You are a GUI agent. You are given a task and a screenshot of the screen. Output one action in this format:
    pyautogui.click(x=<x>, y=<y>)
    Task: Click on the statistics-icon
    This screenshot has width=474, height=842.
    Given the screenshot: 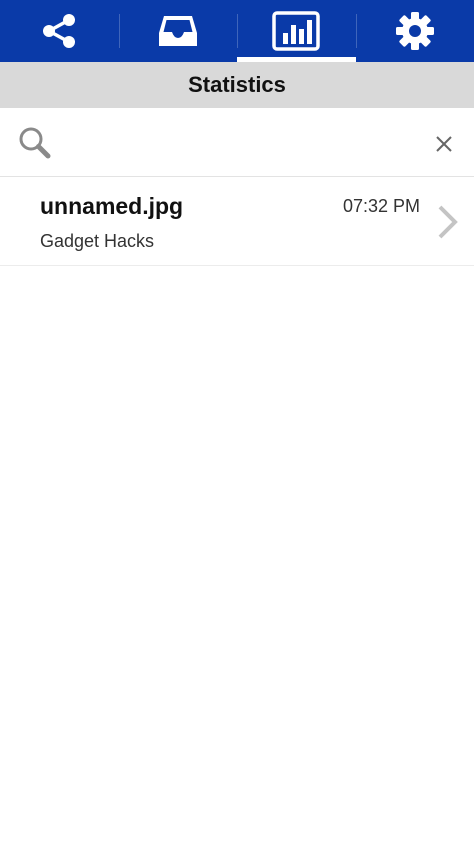 What is the action you would take?
    pyautogui.click(x=296, y=31)
    